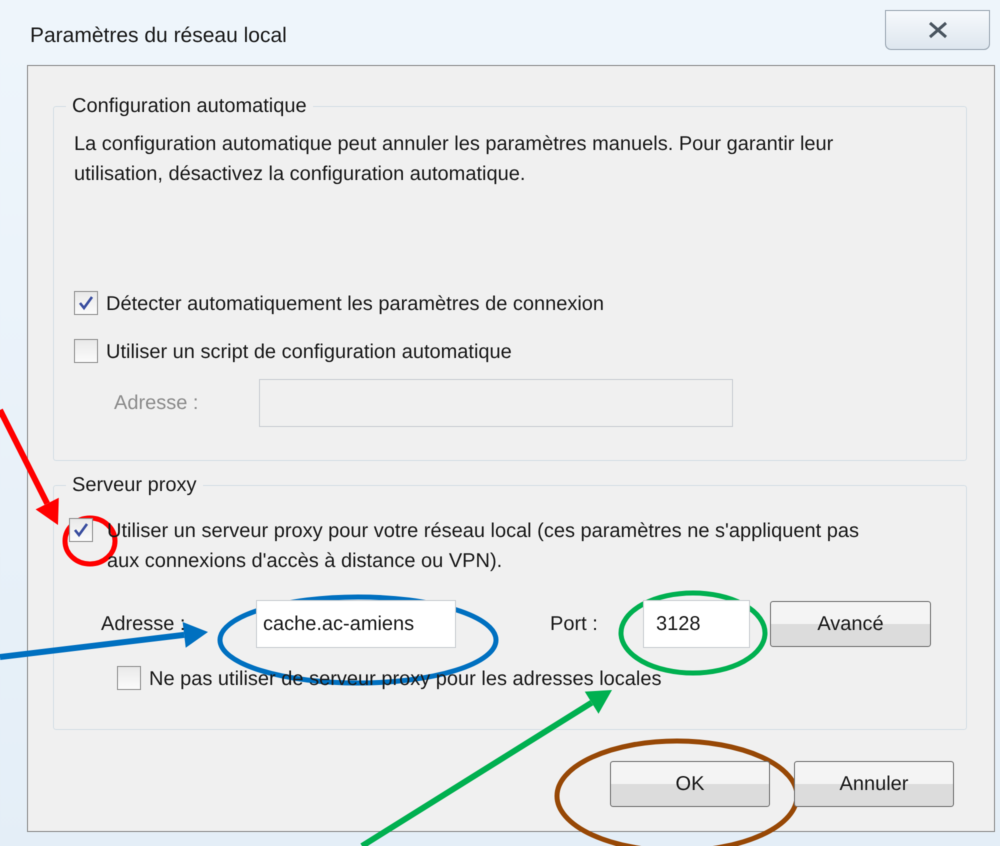 Image resolution: width=1000 pixels, height=846 pixels. Describe the element at coordinates (356, 624) in the screenshot. I see `address-field: cache.ac-amiens` at that location.